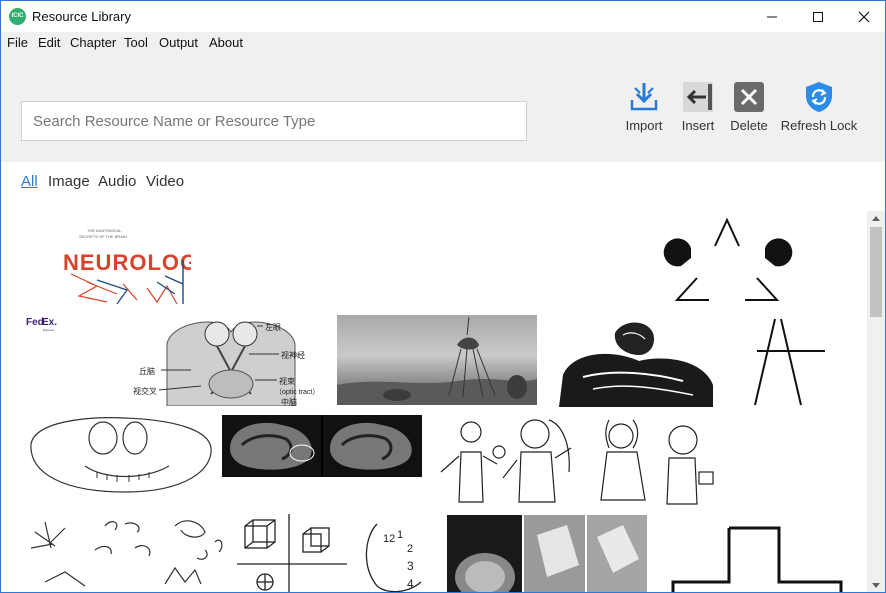  I want to click on thumbnail-clock-drawing: 12 1 2 3 4, so click(397, 554).